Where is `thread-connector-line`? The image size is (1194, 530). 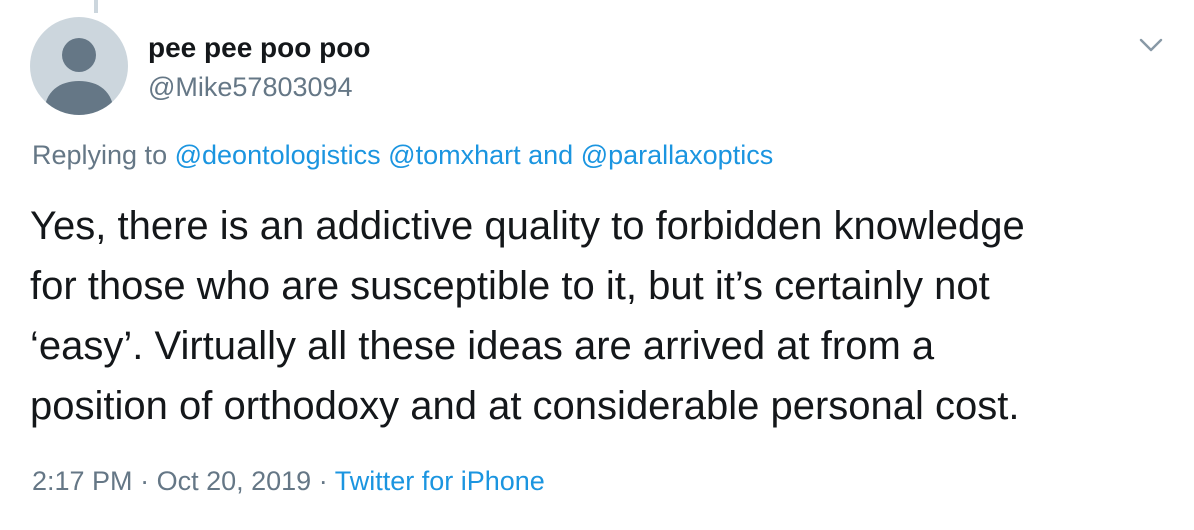 thread-connector-line is located at coordinates (96, 6).